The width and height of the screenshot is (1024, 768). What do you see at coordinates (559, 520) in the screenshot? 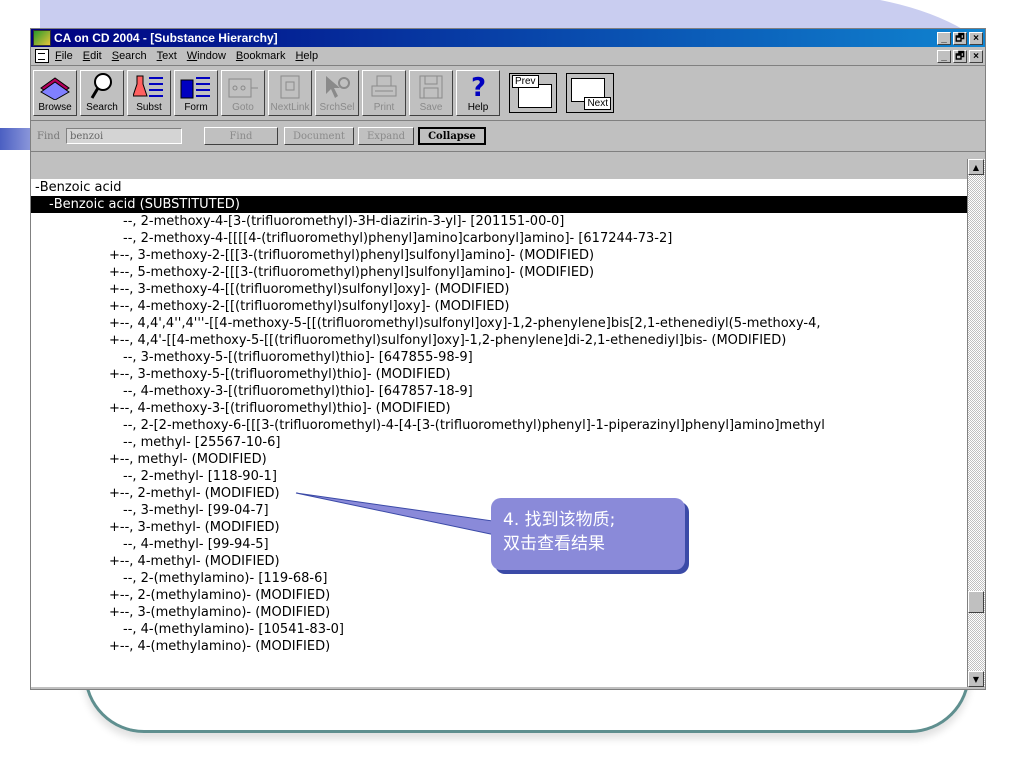
I see `callout-line-1: 4. 找到该物质;` at bounding box center [559, 520].